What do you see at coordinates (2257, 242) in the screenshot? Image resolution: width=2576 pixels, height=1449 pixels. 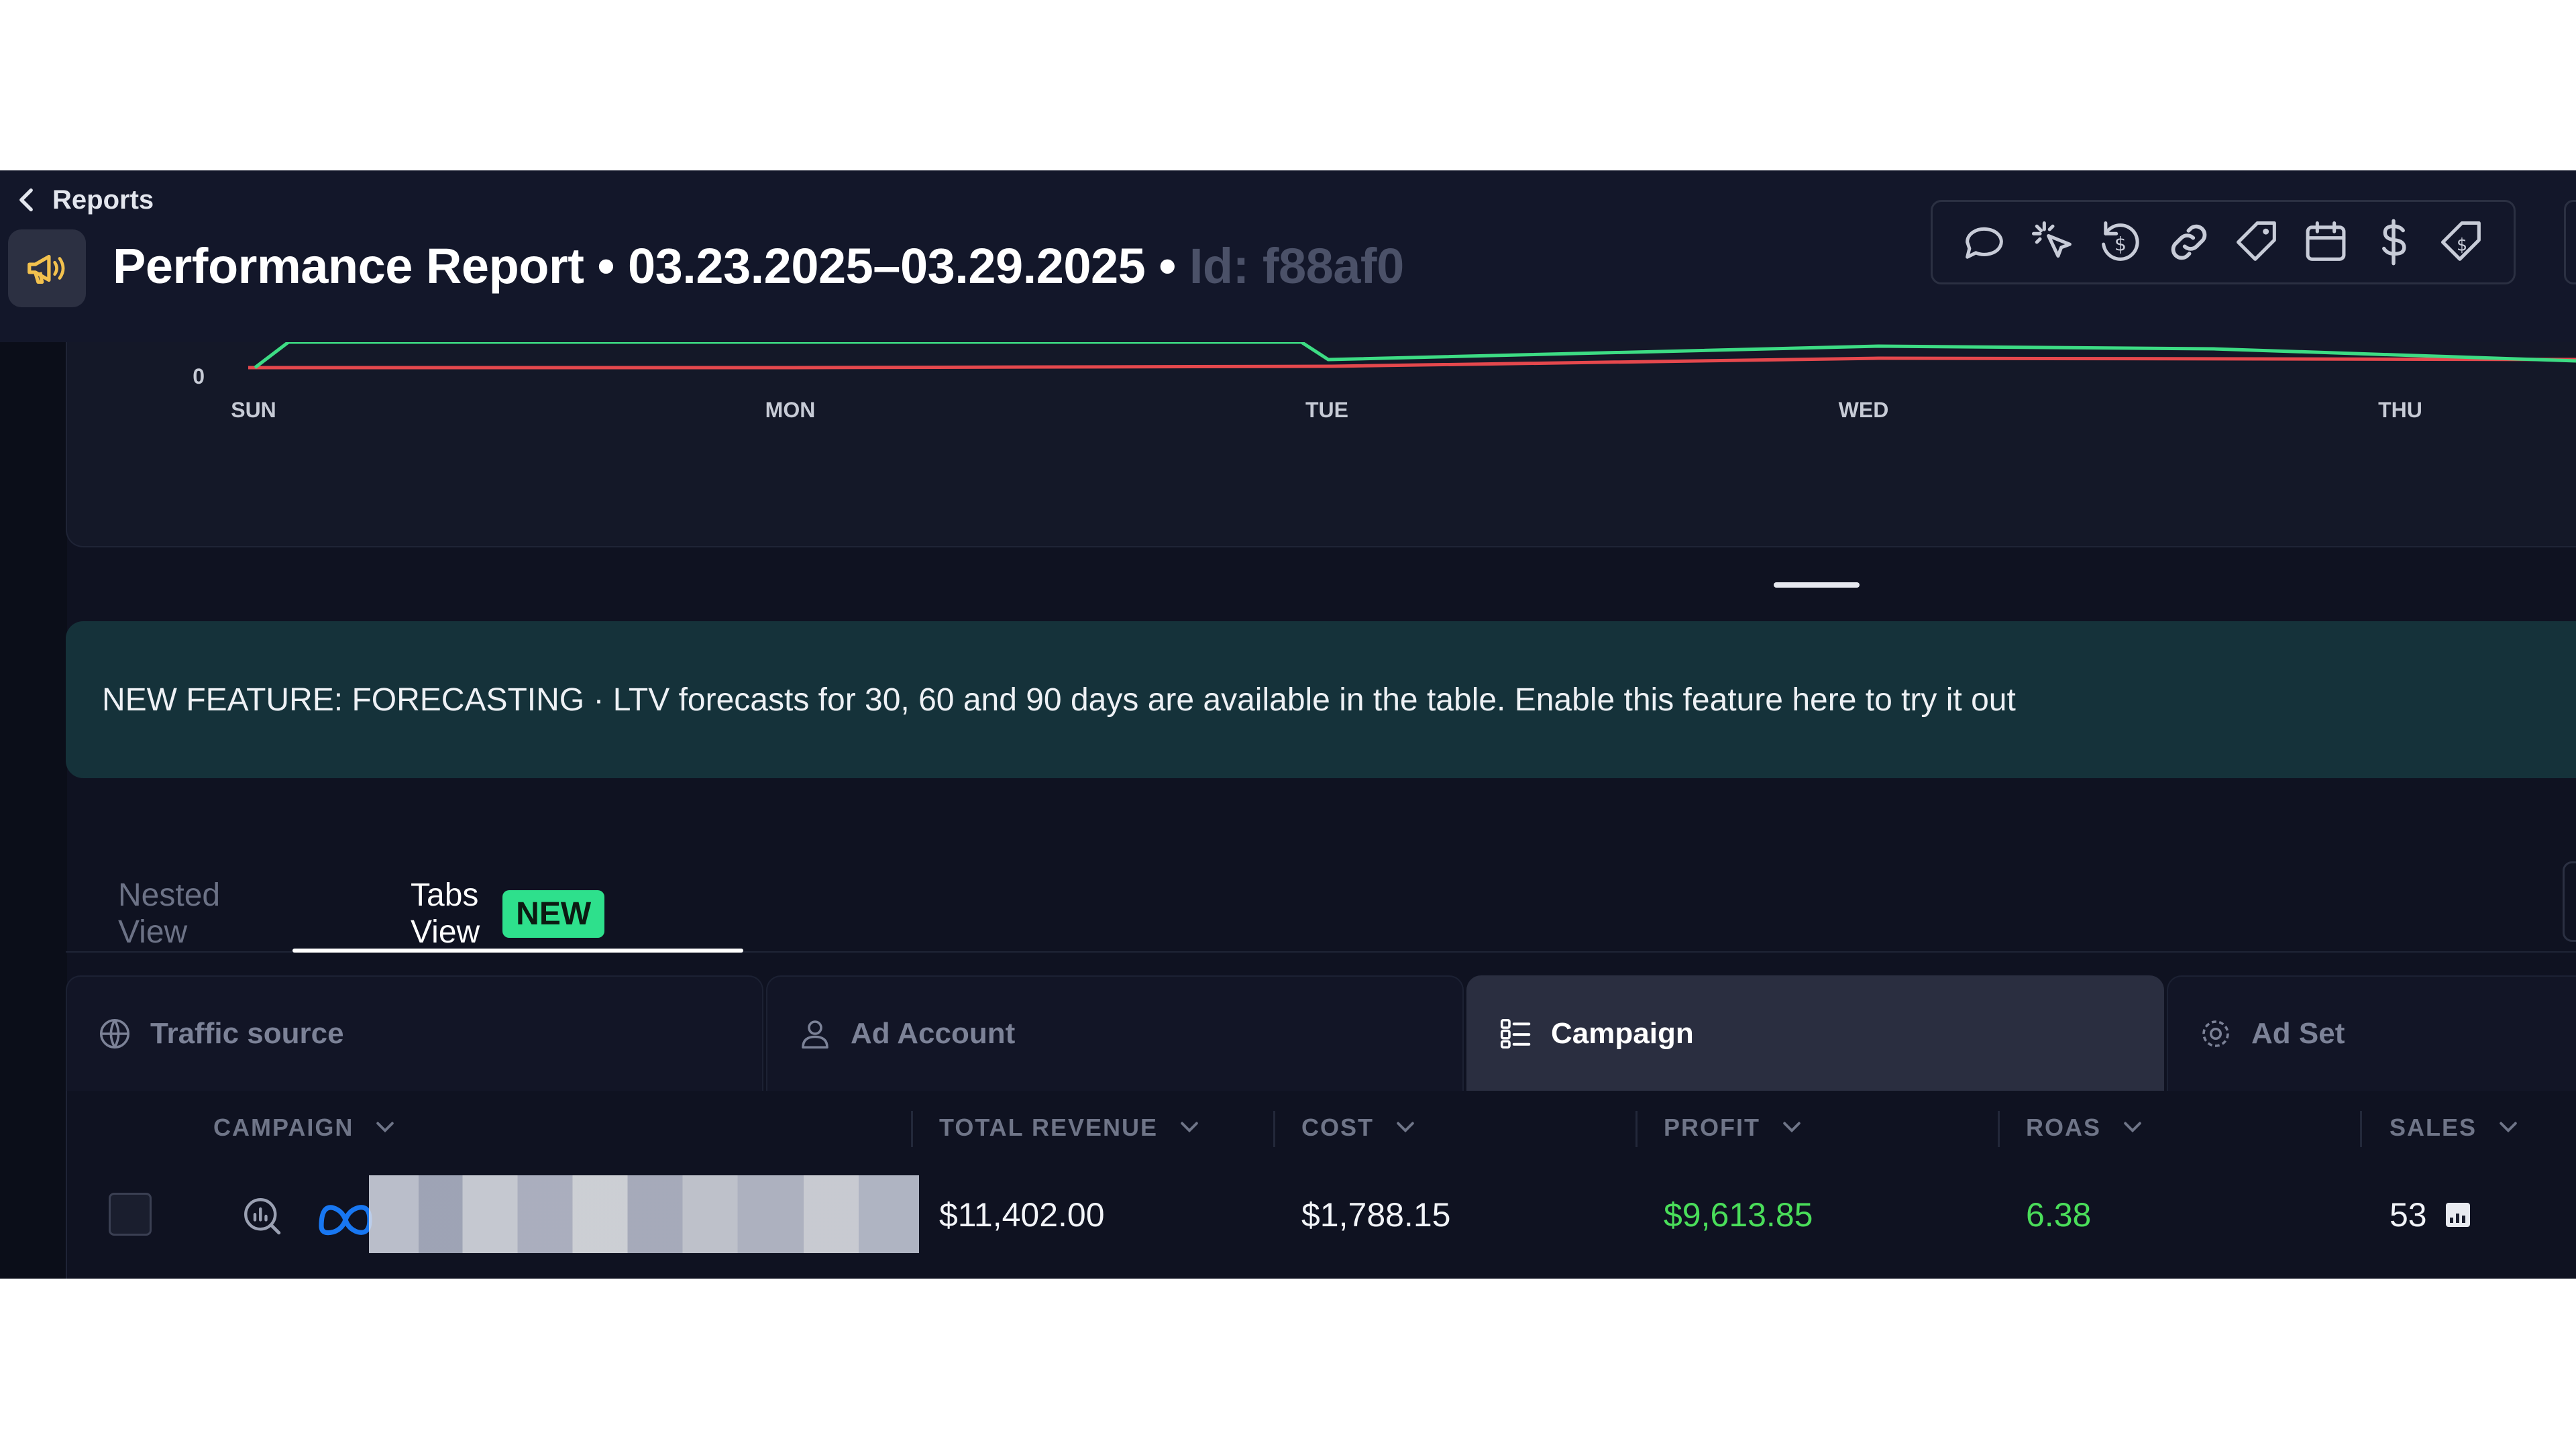 I see `tag-icon` at bounding box center [2257, 242].